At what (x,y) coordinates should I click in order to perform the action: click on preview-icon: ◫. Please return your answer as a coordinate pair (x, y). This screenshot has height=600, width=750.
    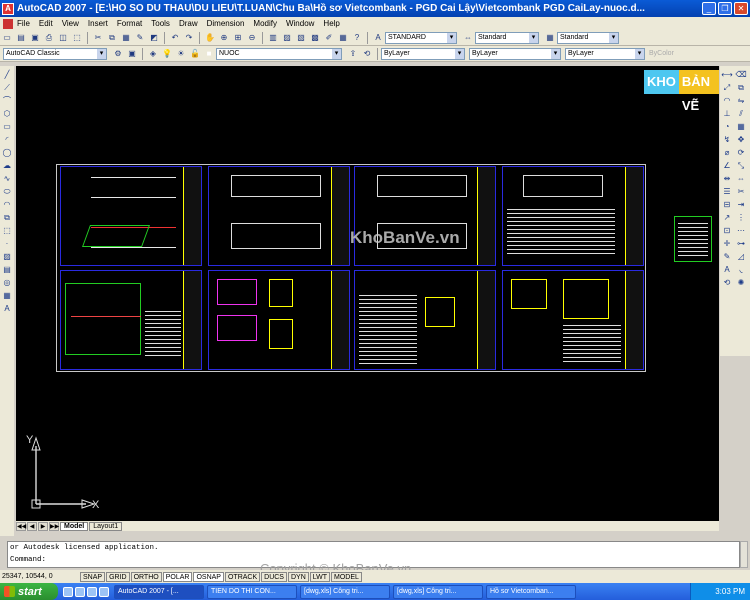
    Looking at the image, I should click on (63, 38).